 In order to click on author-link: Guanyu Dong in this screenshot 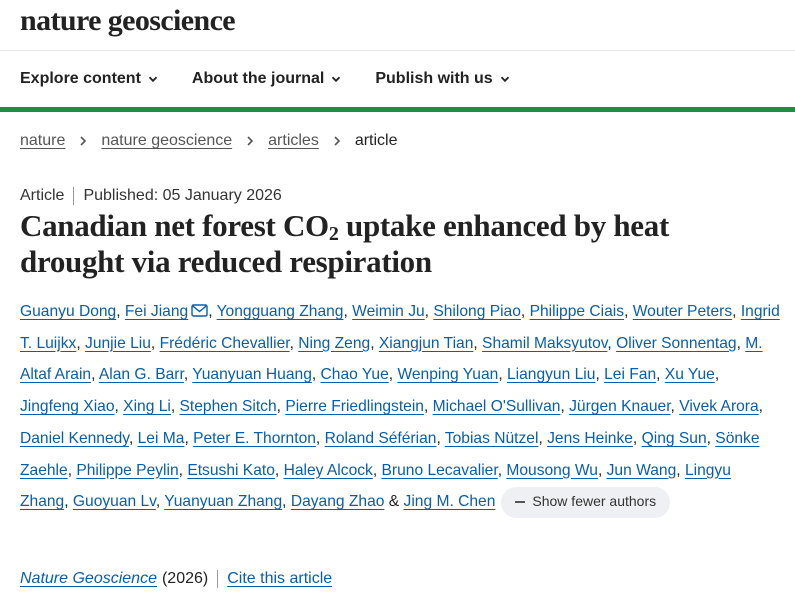, I will do `click(68, 311)`.